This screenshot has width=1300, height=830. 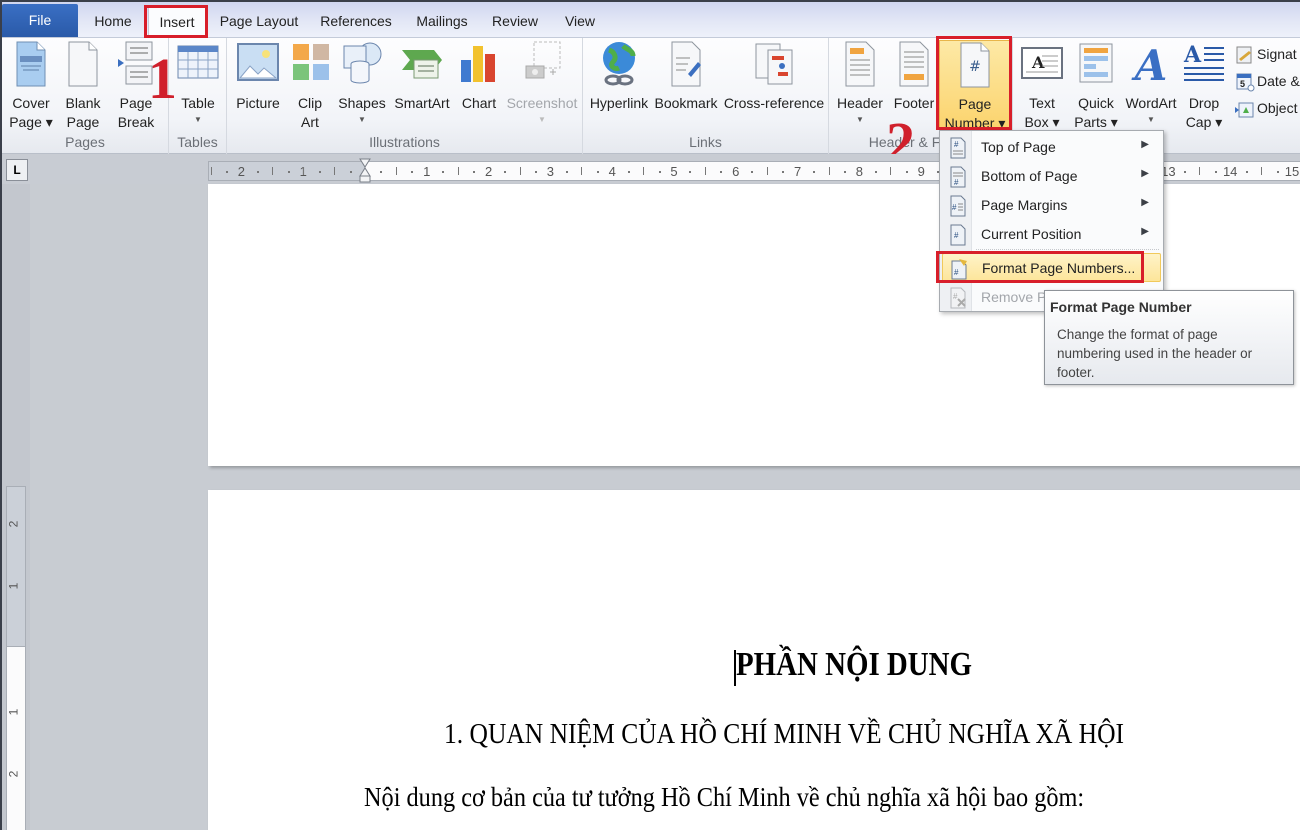 I want to click on ruler-tick-label: 9, so click(x=921, y=171).